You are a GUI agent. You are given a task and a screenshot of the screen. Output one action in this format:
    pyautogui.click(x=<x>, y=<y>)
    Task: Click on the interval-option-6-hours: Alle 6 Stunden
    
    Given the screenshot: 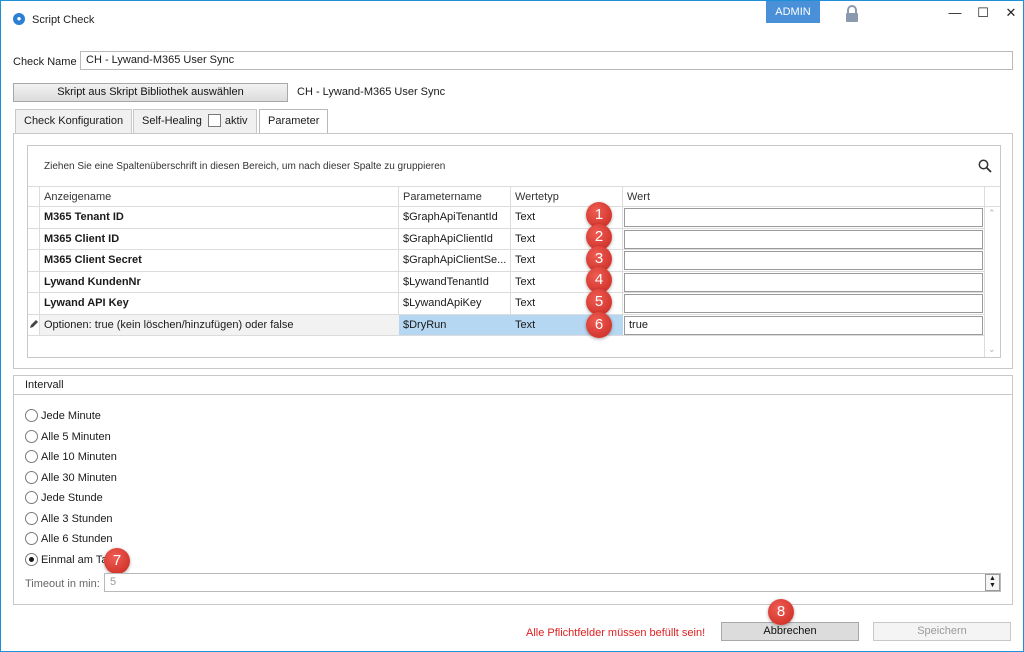 What is the action you would take?
    pyautogui.click(x=69, y=540)
    